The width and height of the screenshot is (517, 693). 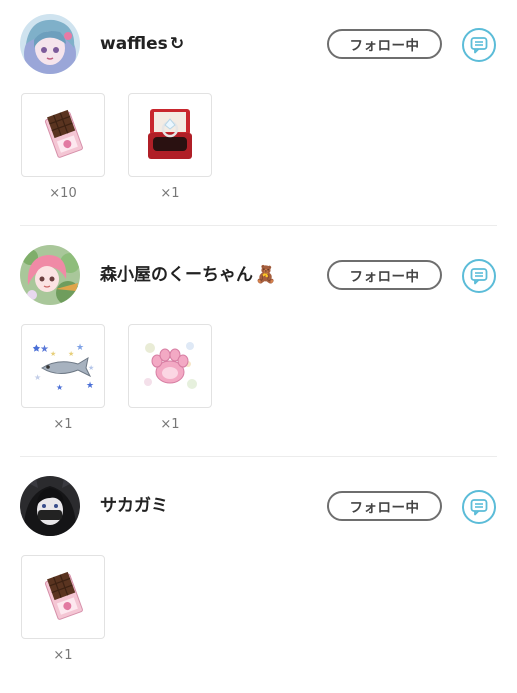 I want to click on gift-tile: ★ ★ ★ ★ ★ ★ ★ ★, so click(x=63, y=366).